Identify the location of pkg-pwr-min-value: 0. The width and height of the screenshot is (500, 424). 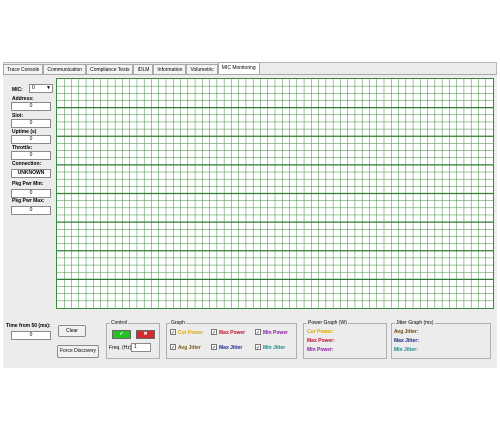
(31, 193).